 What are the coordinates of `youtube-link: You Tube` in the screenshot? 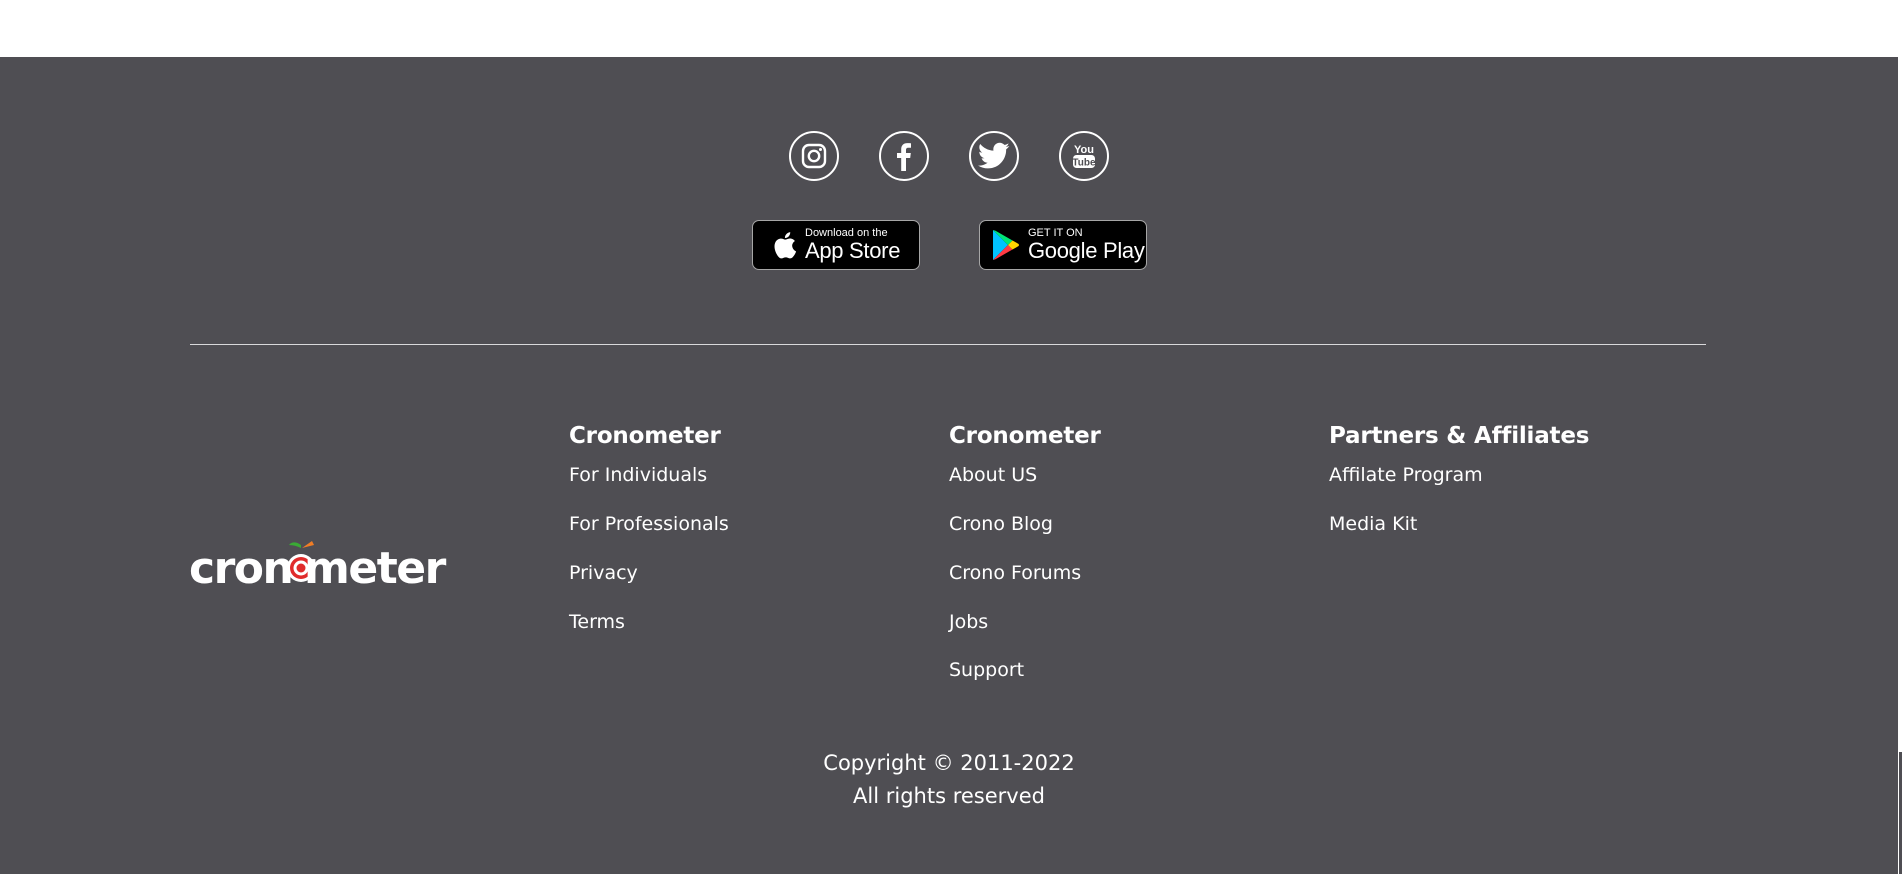 It's located at (1084, 156).